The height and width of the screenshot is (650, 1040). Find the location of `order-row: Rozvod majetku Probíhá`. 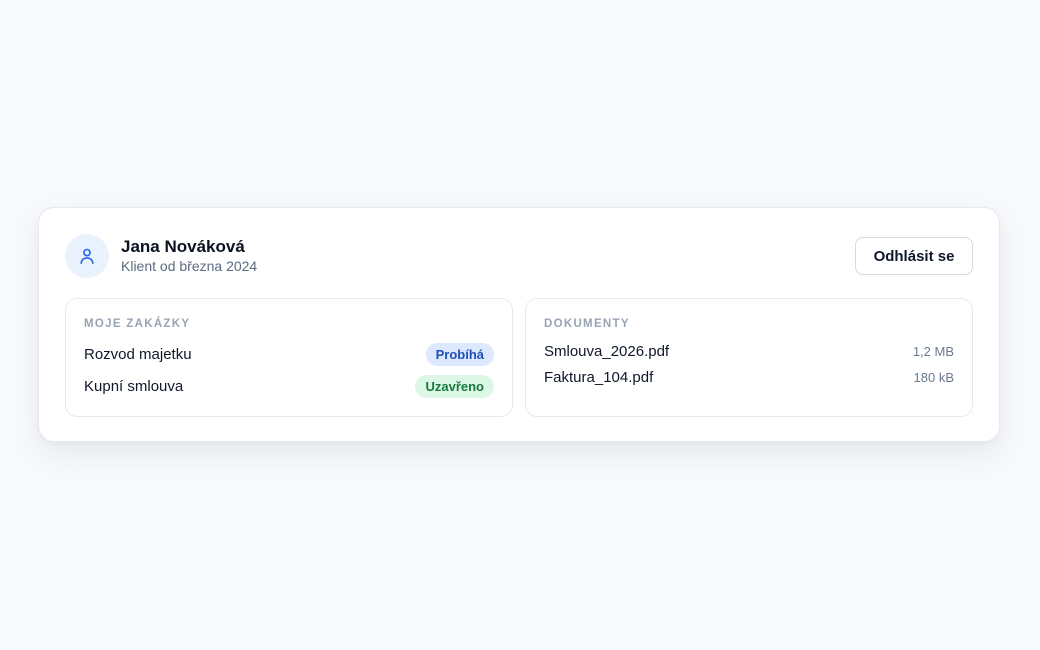

order-row: Rozvod majetku Probíhá is located at coordinates (289, 354).